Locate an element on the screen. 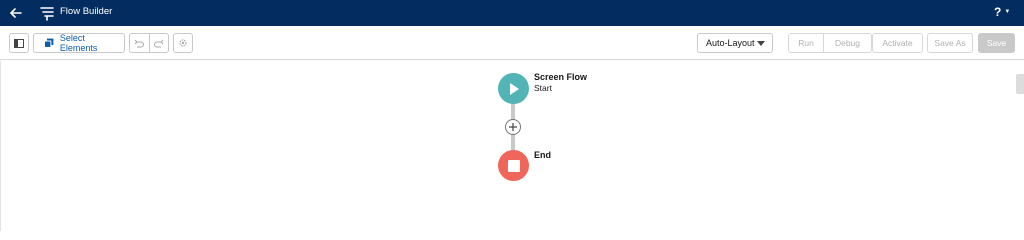 This screenshot has width=1024, height=240. play-icon is located at coordinates (514, 88).